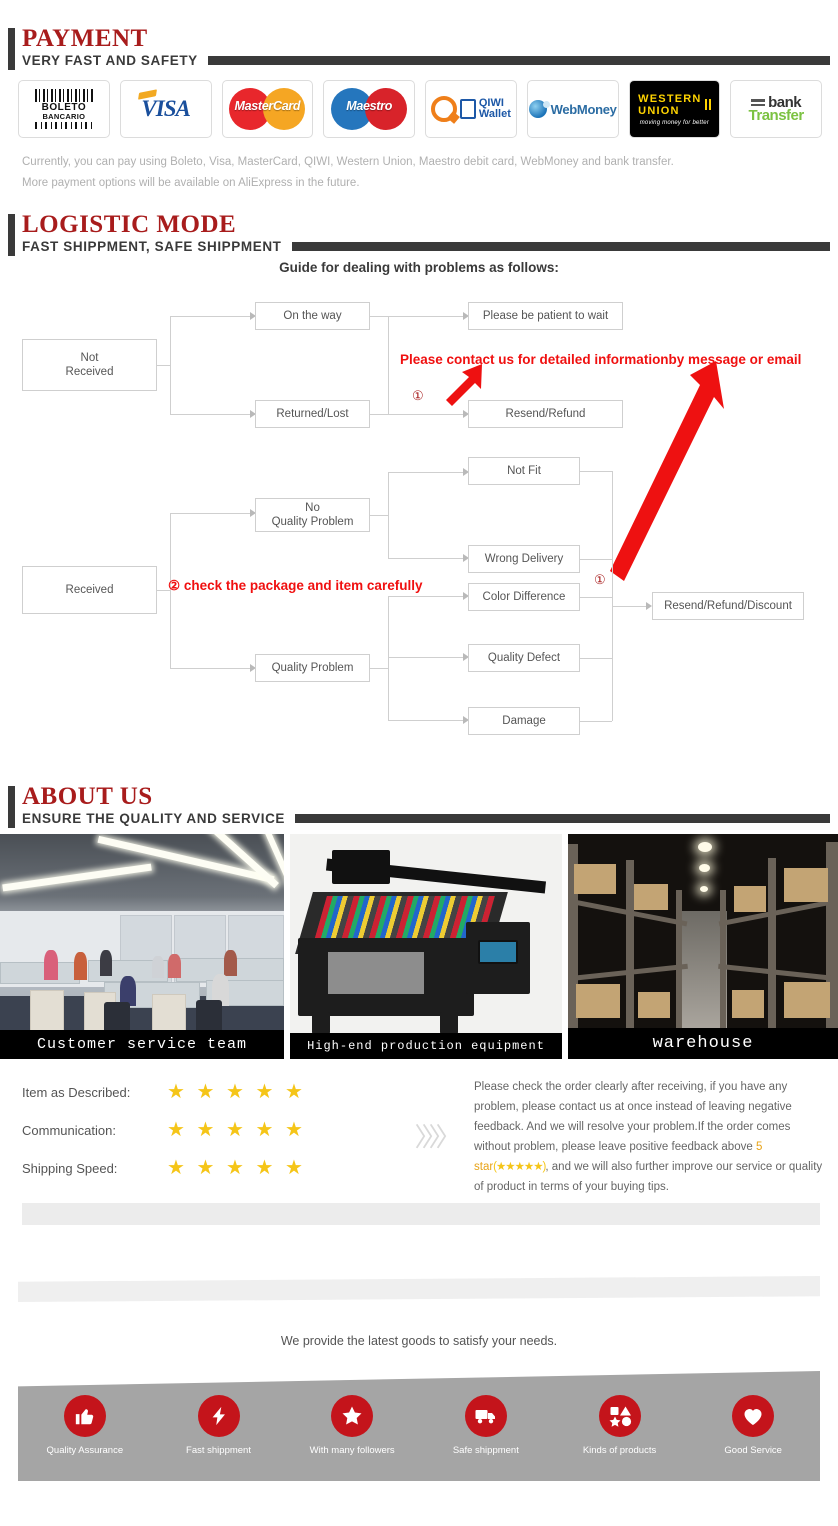 This screenshot has width=838, height=1526. What do you see at coordinates (267, 109) in the screenshot?
I see `mastercard-logo: MasterCard` at bounding box center [267, 109].